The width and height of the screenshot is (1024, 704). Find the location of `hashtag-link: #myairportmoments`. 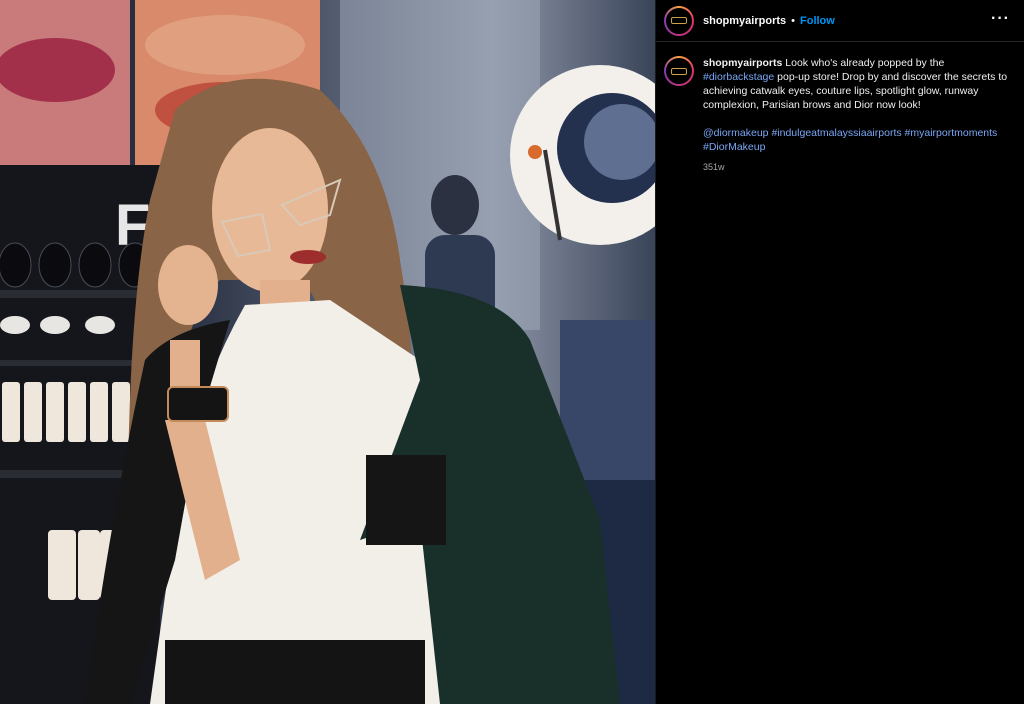

hashtag-link: #myairportmoments is located at coordinates (951, 133).